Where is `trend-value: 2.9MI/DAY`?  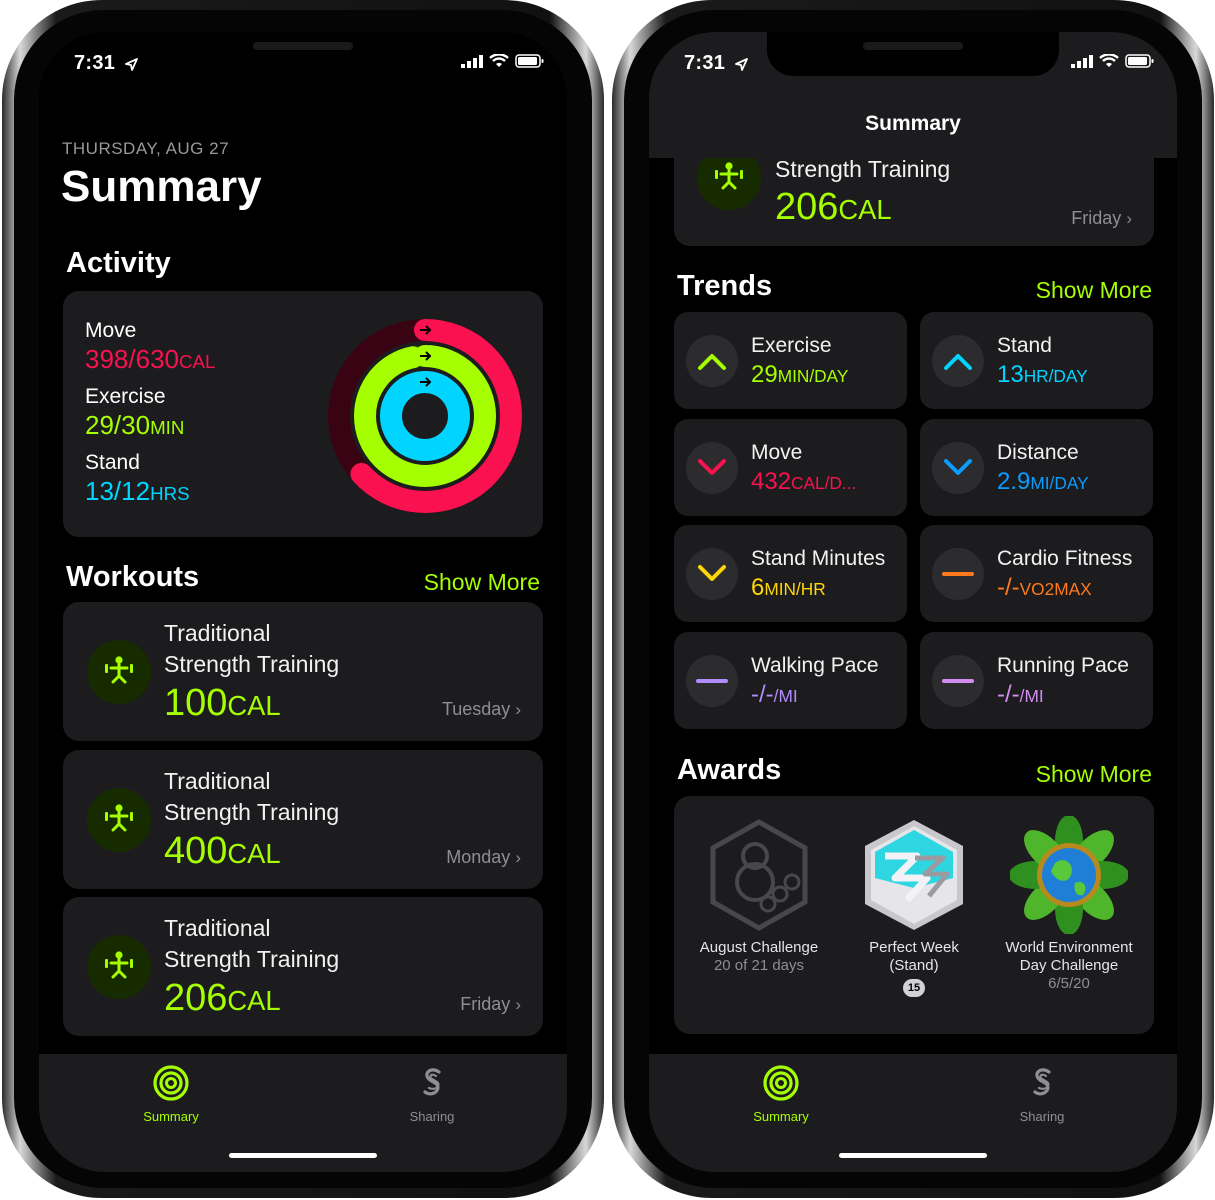
trend-value: 2.9MI/DAY is located at coordinates (1043, 481).